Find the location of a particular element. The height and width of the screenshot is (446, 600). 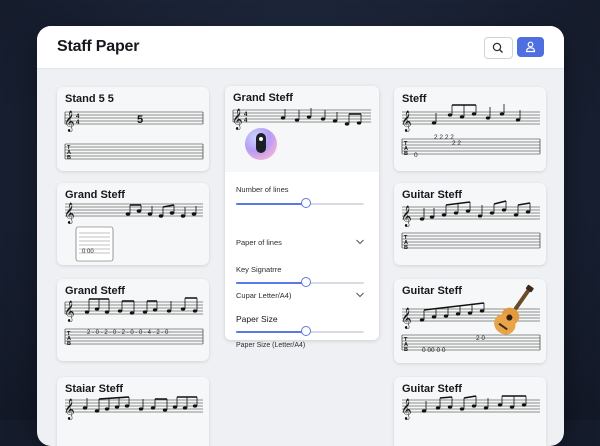

tab-digits: 0 00 is located at coordinates (88, 252).